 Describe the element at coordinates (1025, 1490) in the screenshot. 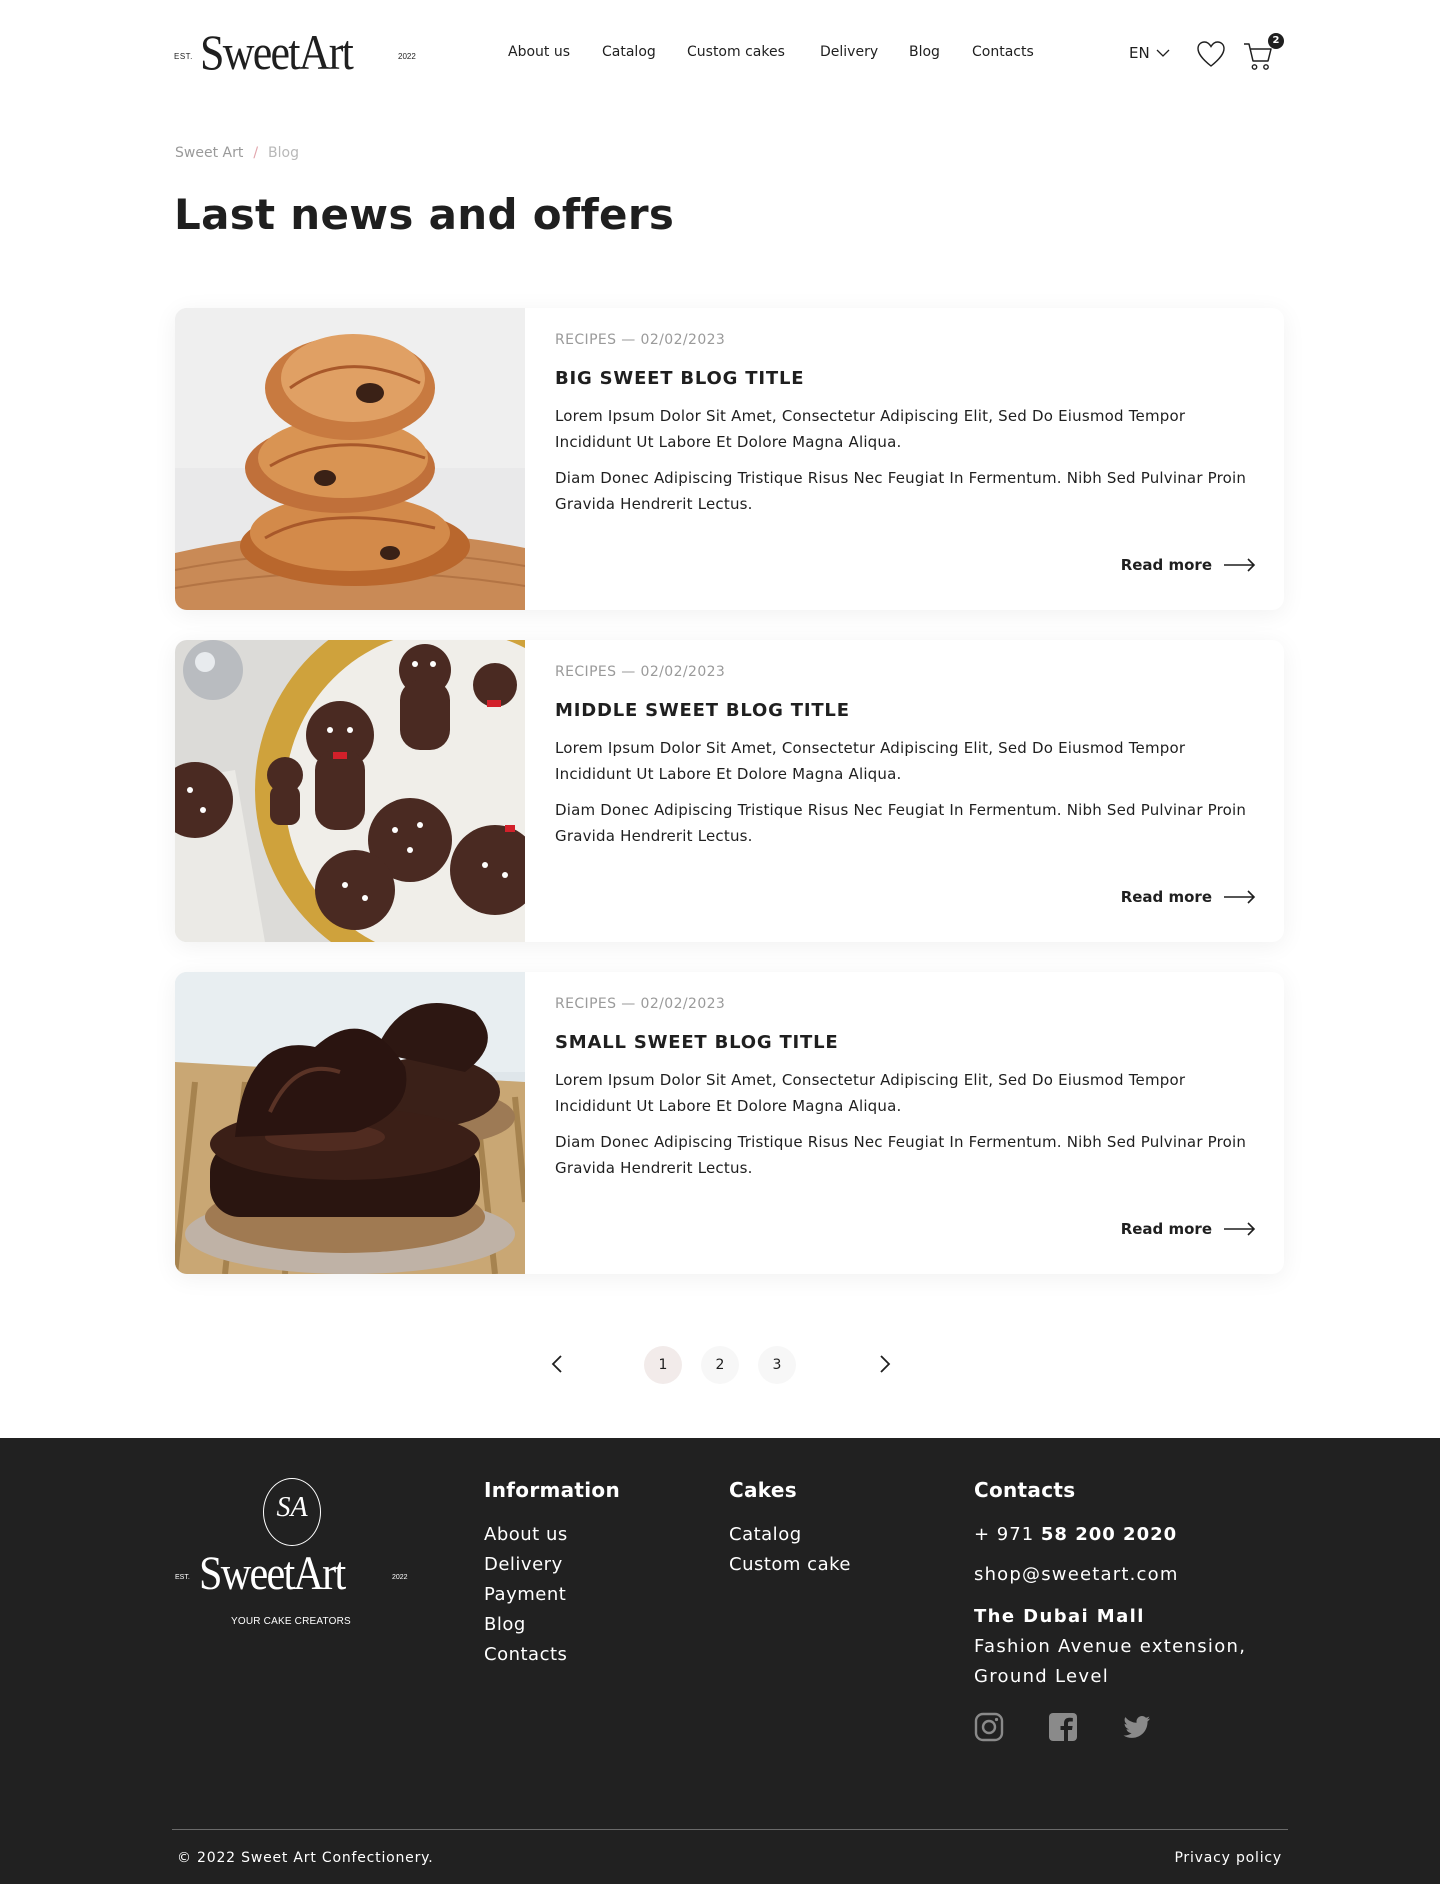

I see `footer-contacts-heading: Contacts` at that location.